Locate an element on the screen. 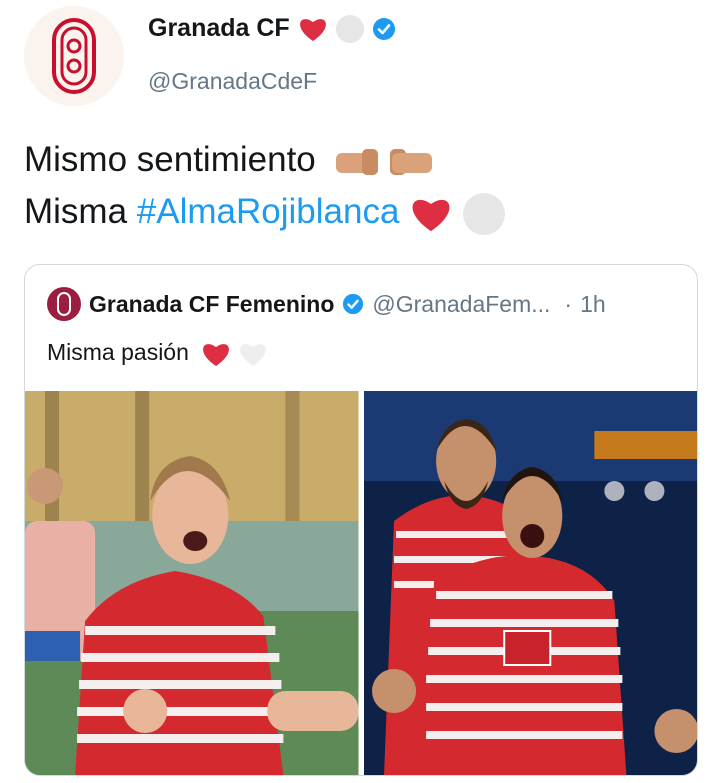 This screenshot has width=718, height=783. profile-avatar is located at coordinates (74, 56).